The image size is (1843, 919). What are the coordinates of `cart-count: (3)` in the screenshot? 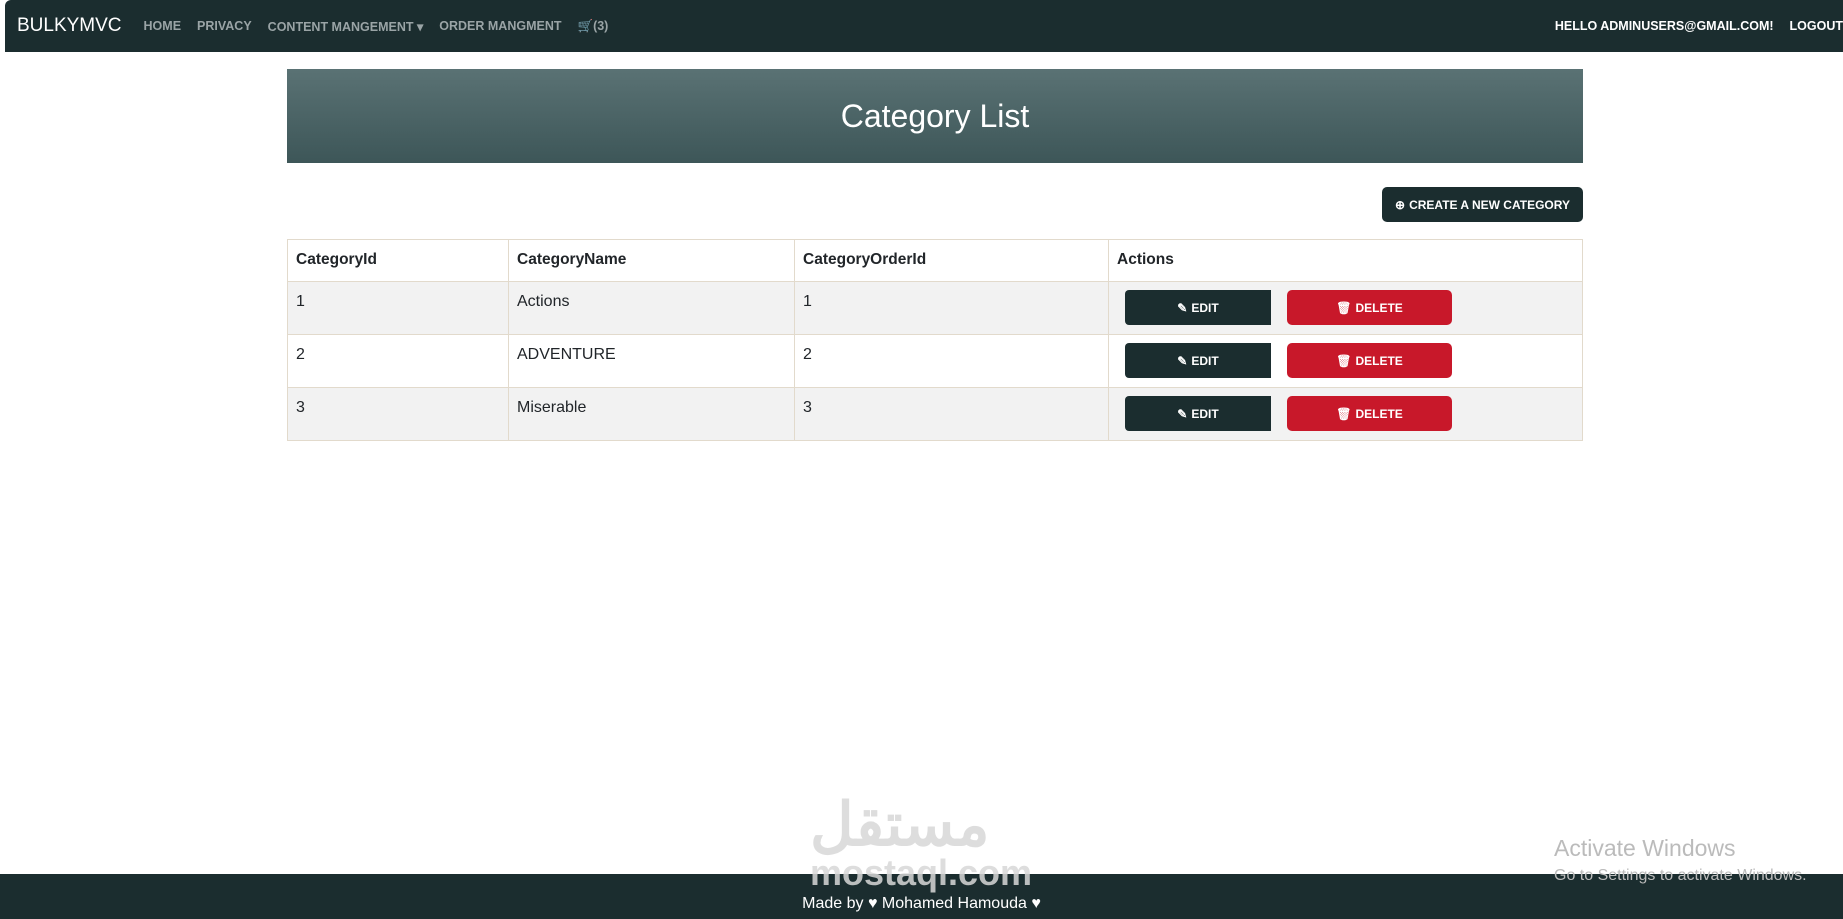 It's located at (601, 25).